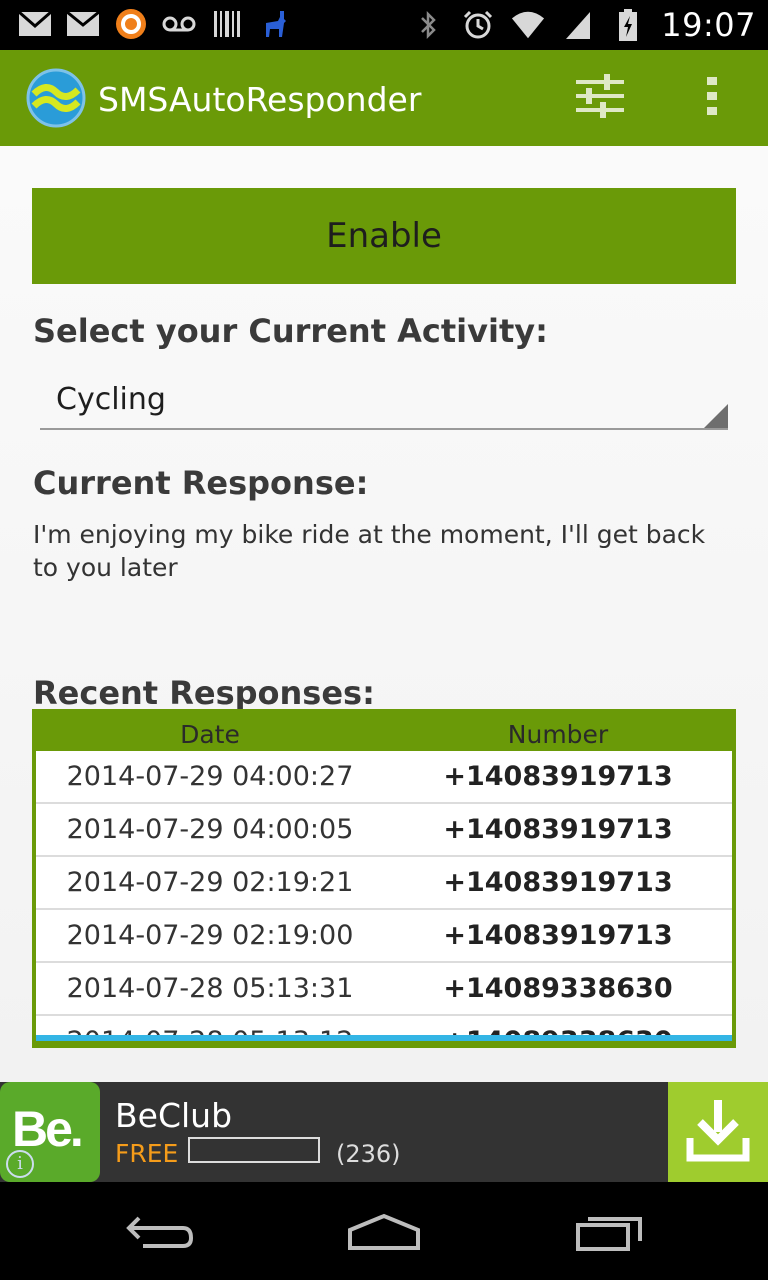  What do you see at coordinates (155, 24) in the screenshot?
I see `notification-icons` at bounding box center [155, 24].